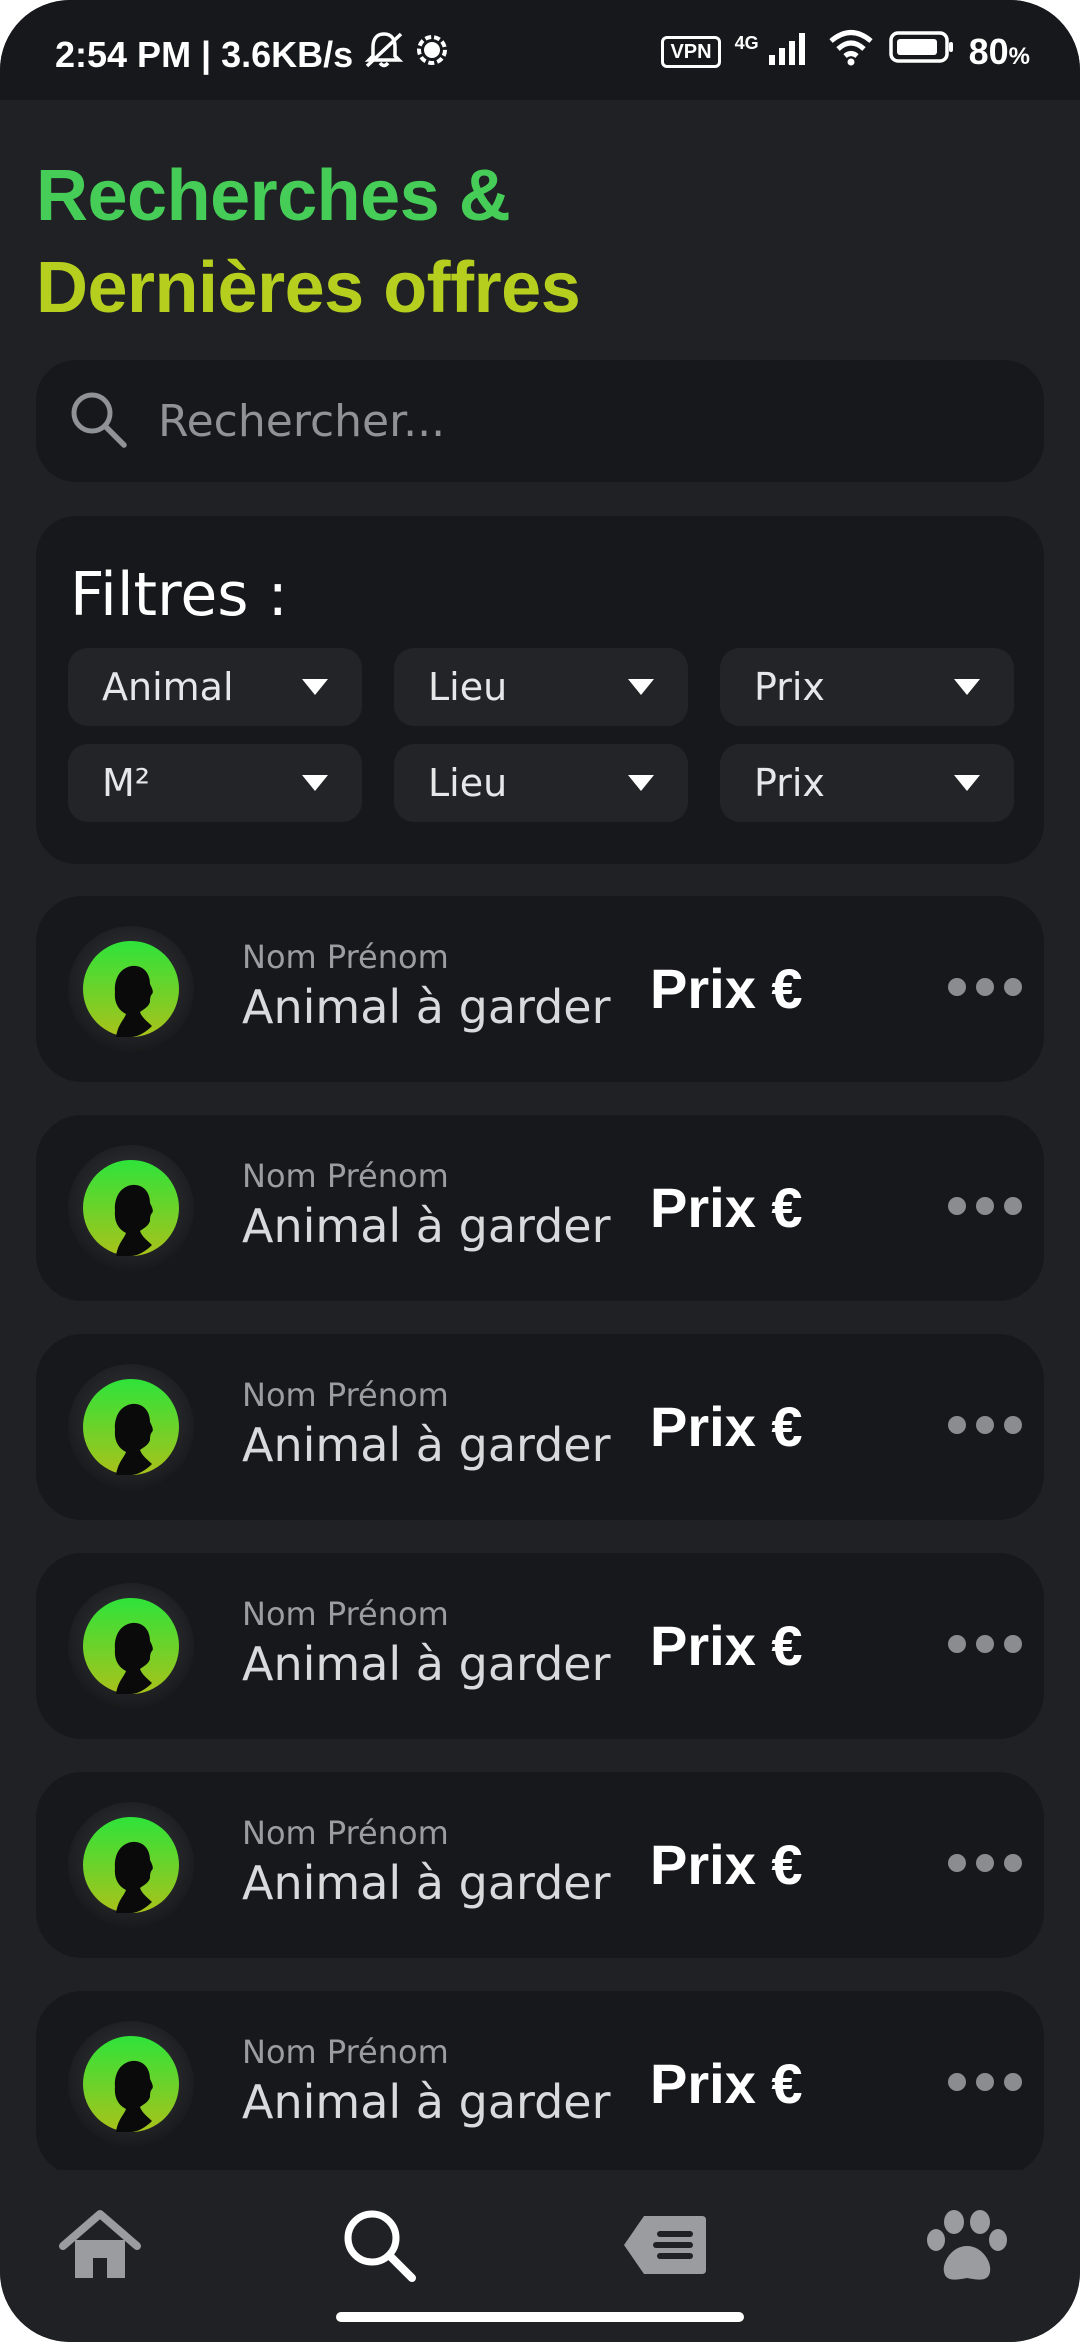  I want to click on filter-prix-dropdown: Prix, so click(867, 687).